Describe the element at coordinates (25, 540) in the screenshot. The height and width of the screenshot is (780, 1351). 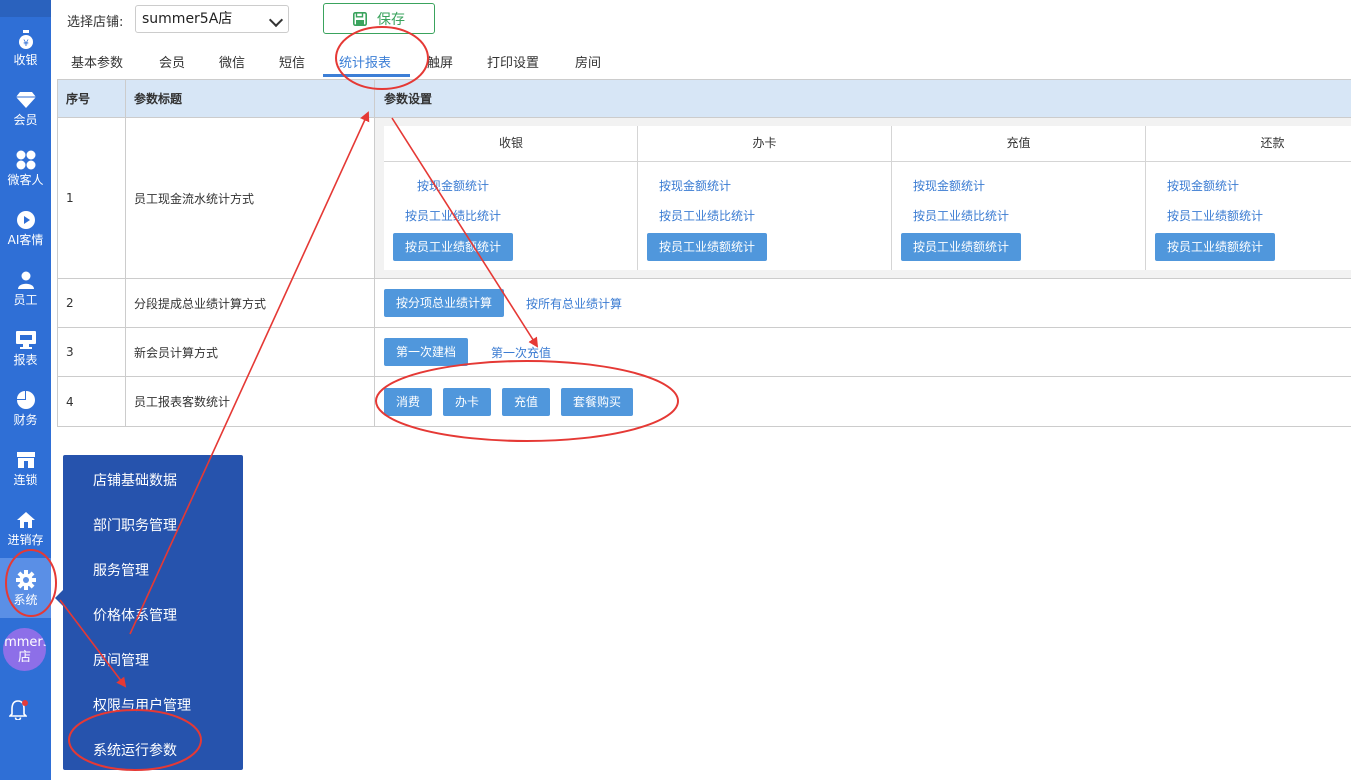
I see `sidebar-item-label: 进销存` at that location.